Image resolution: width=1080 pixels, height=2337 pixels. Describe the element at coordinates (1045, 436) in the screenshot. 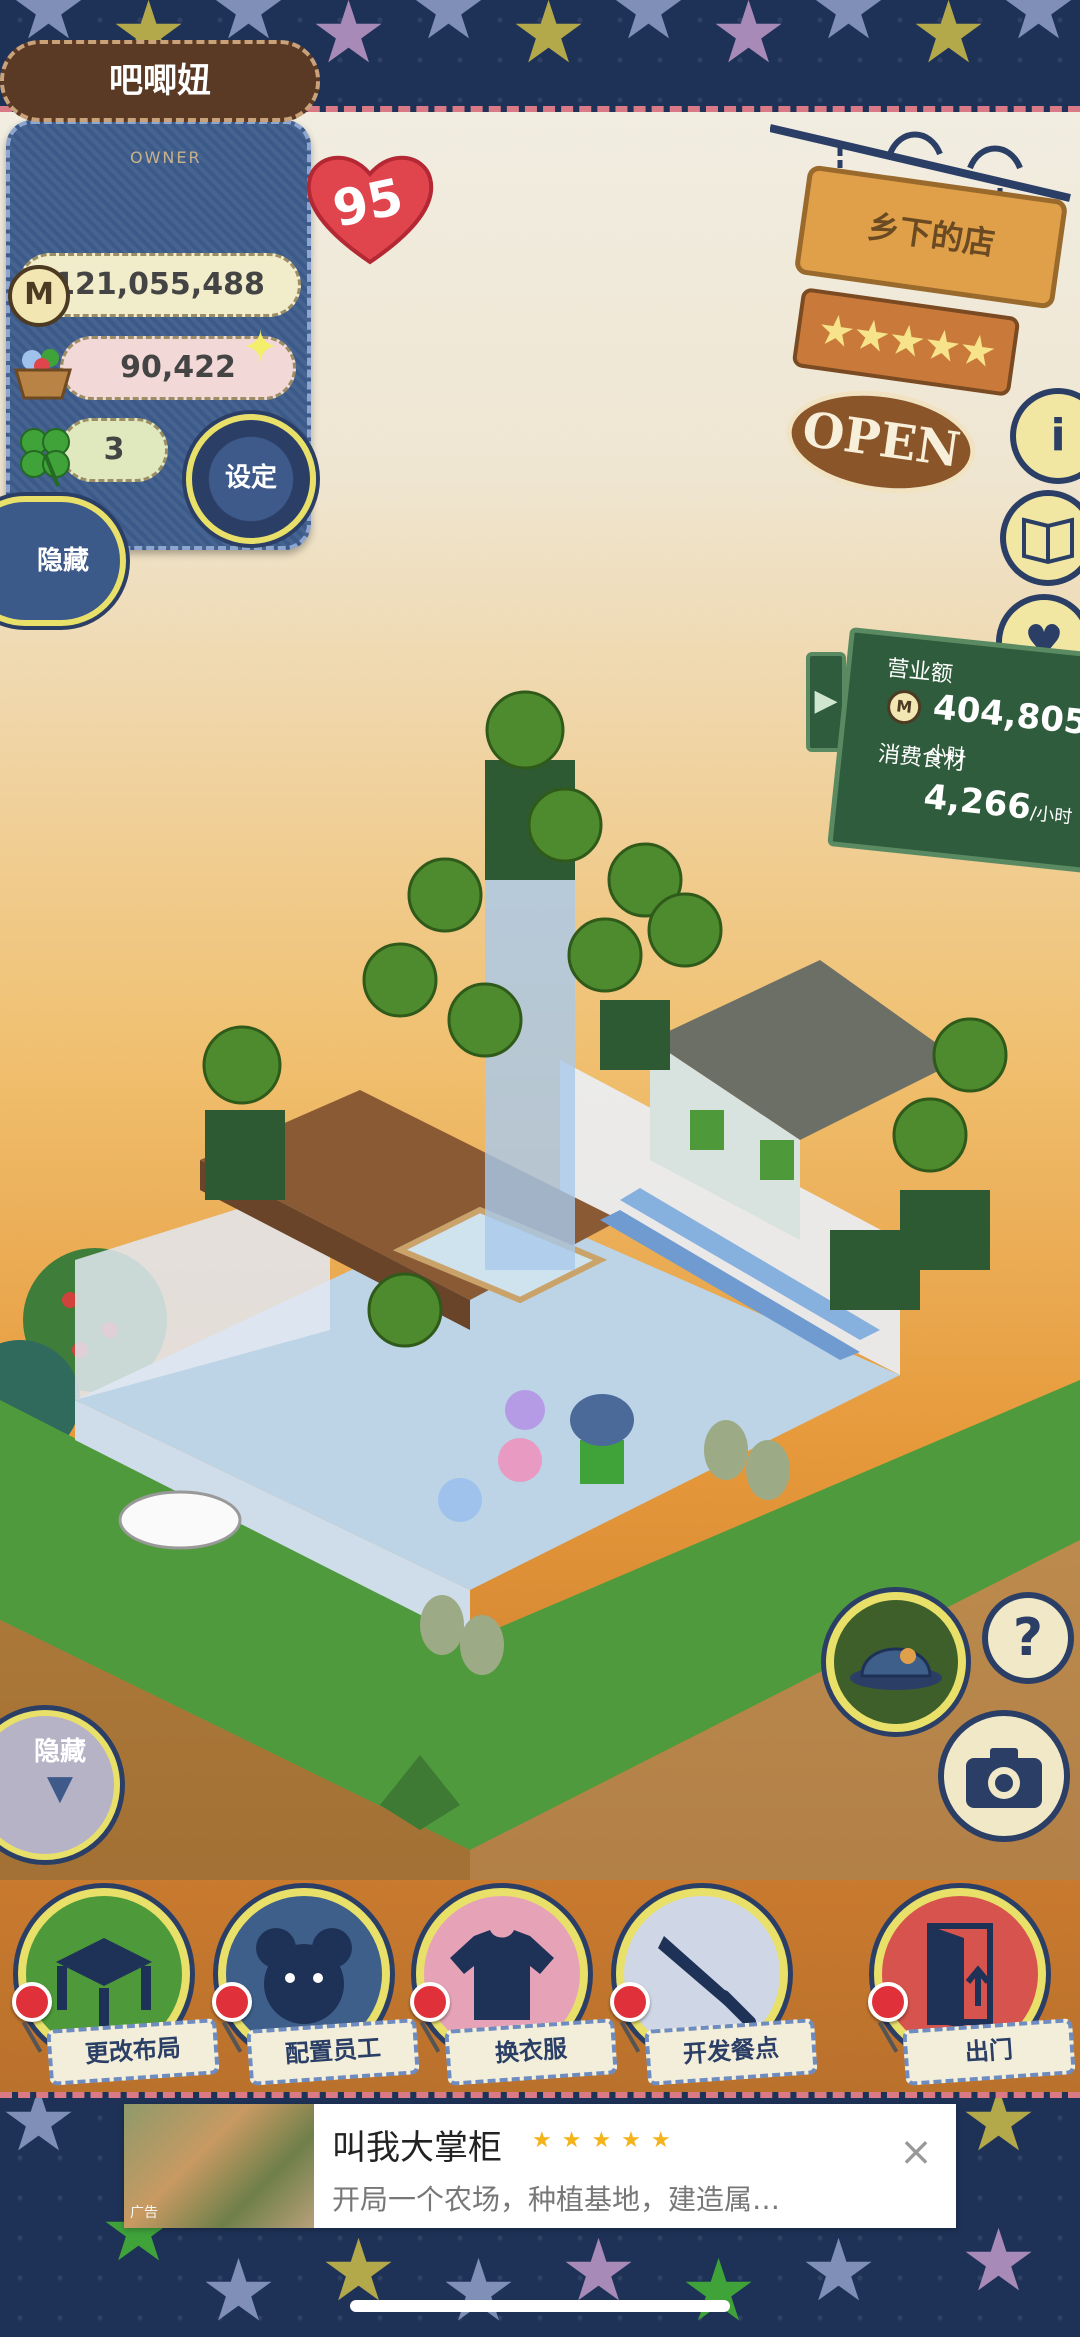

I see `info-button: i` at that location.